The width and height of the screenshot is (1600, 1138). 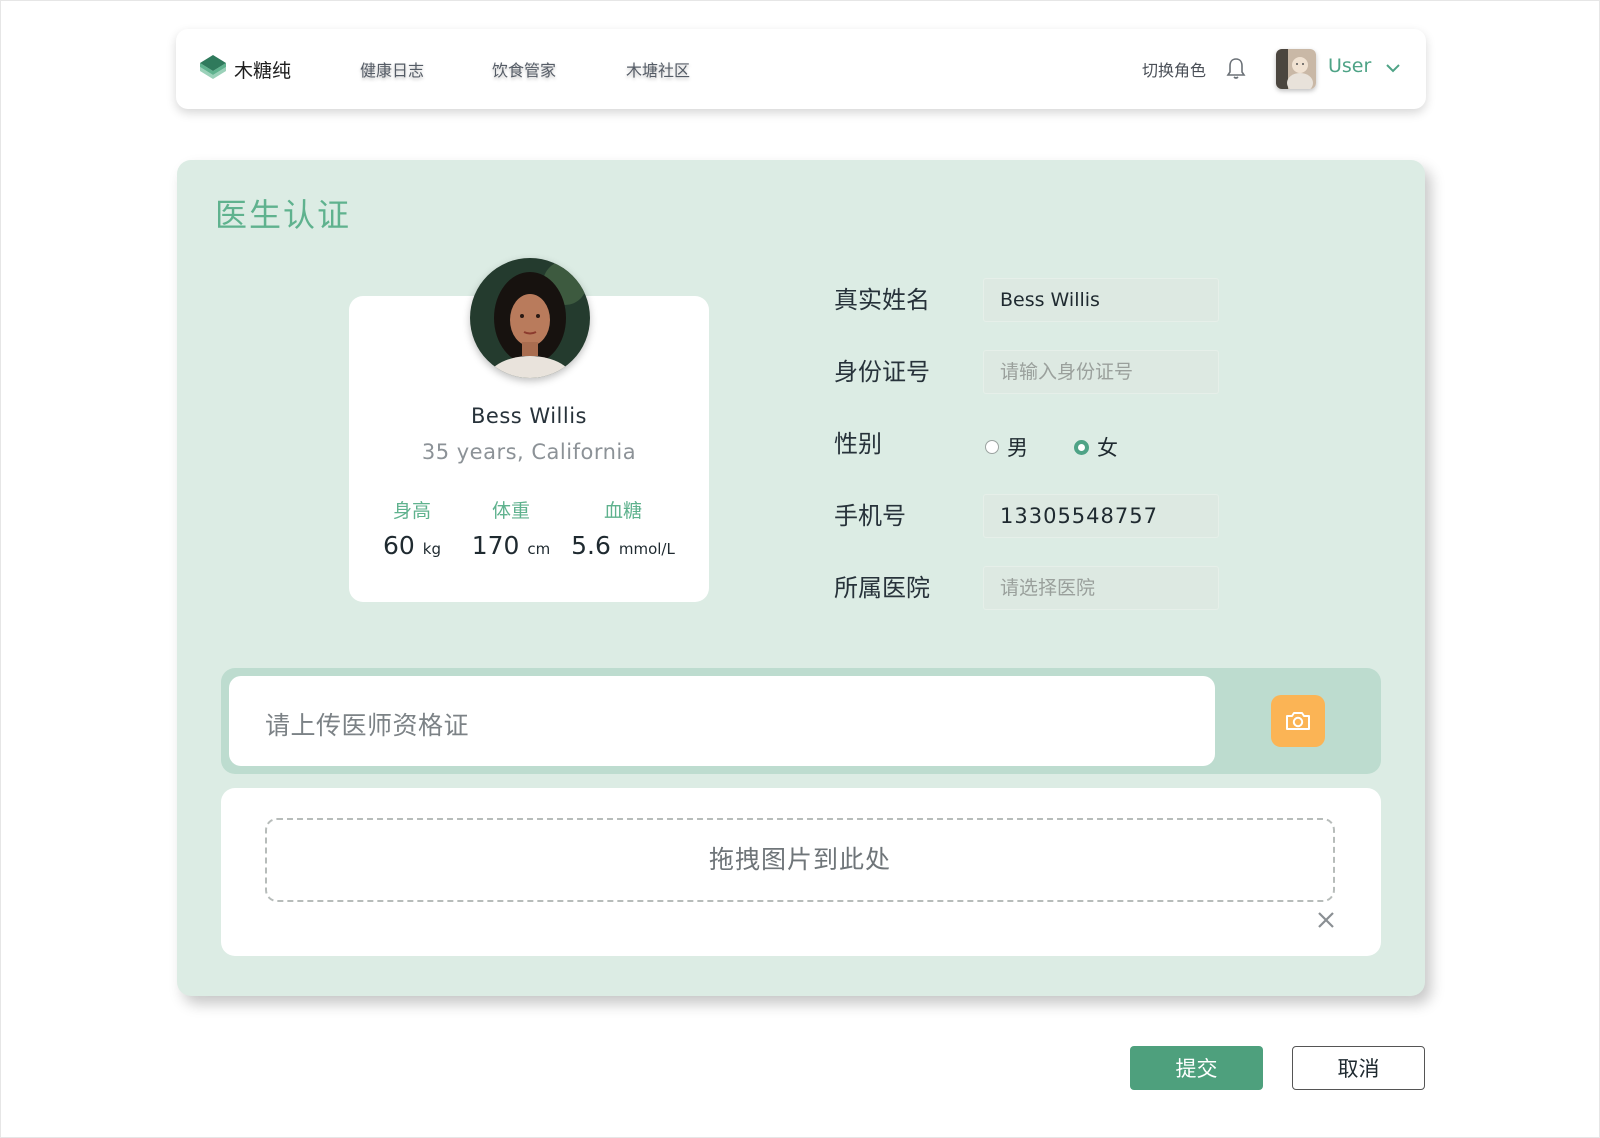 What do you see at coordinates (411, 511) in the screenshot?
I see `stat-label: 身高` at bounding box center [411, 511].